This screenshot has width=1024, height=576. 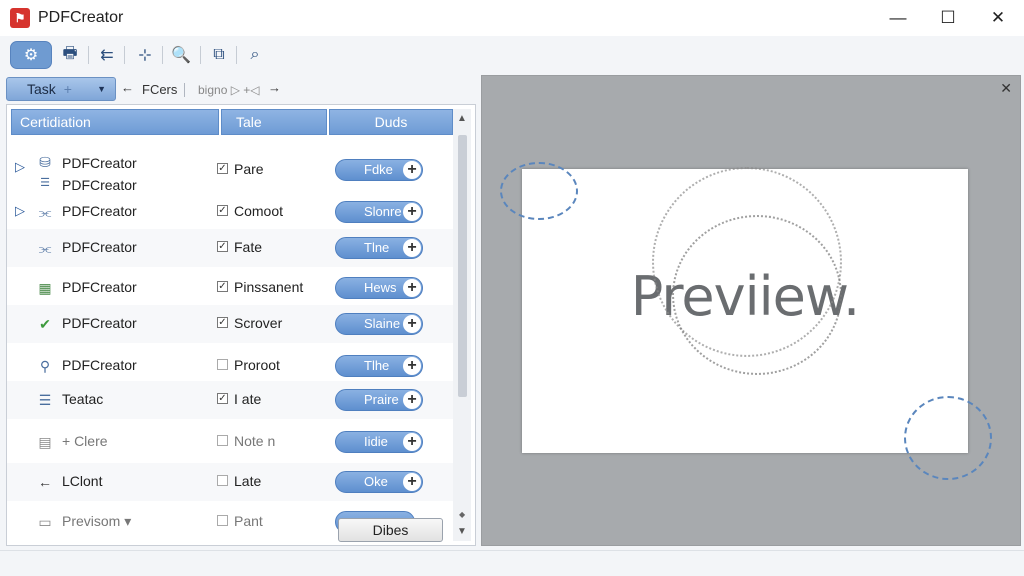 I want to click on row-action-label: Slaine, so click(x=382, y=323).